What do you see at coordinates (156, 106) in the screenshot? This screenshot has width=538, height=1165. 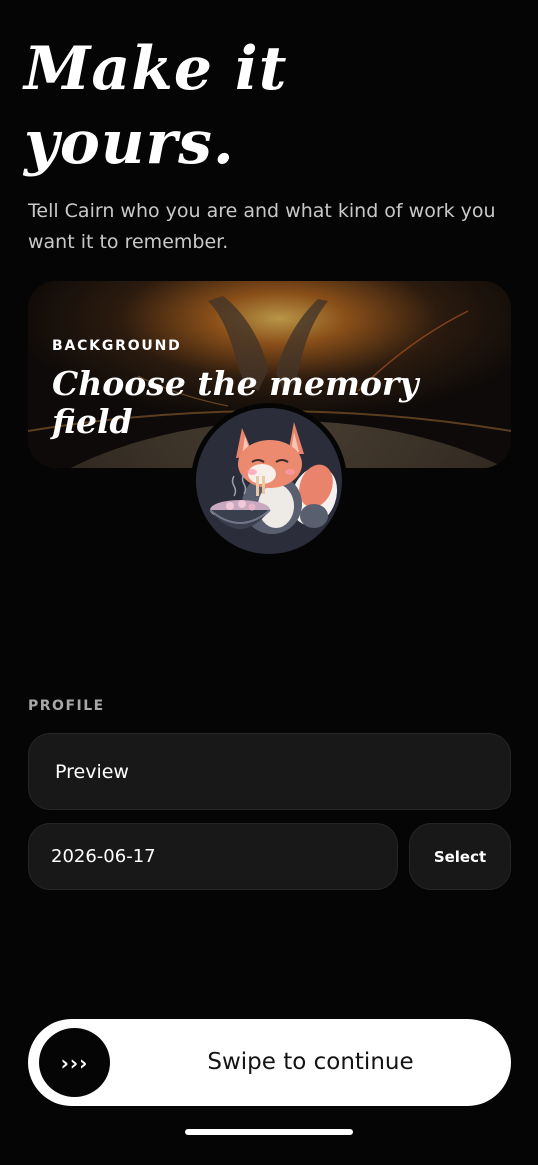 I see `page-title: Make it yours.` at bounding box center [156, 106].